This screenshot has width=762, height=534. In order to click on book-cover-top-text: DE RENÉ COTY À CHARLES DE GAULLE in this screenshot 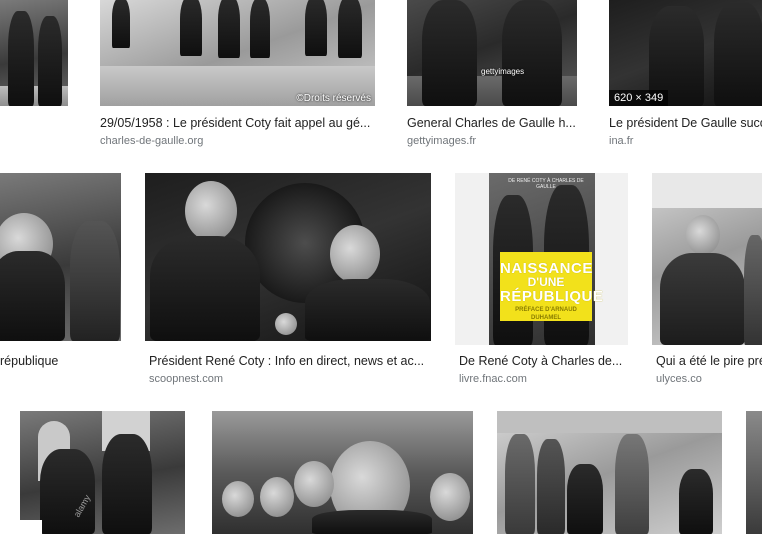, I will do `click(546, 184)`.